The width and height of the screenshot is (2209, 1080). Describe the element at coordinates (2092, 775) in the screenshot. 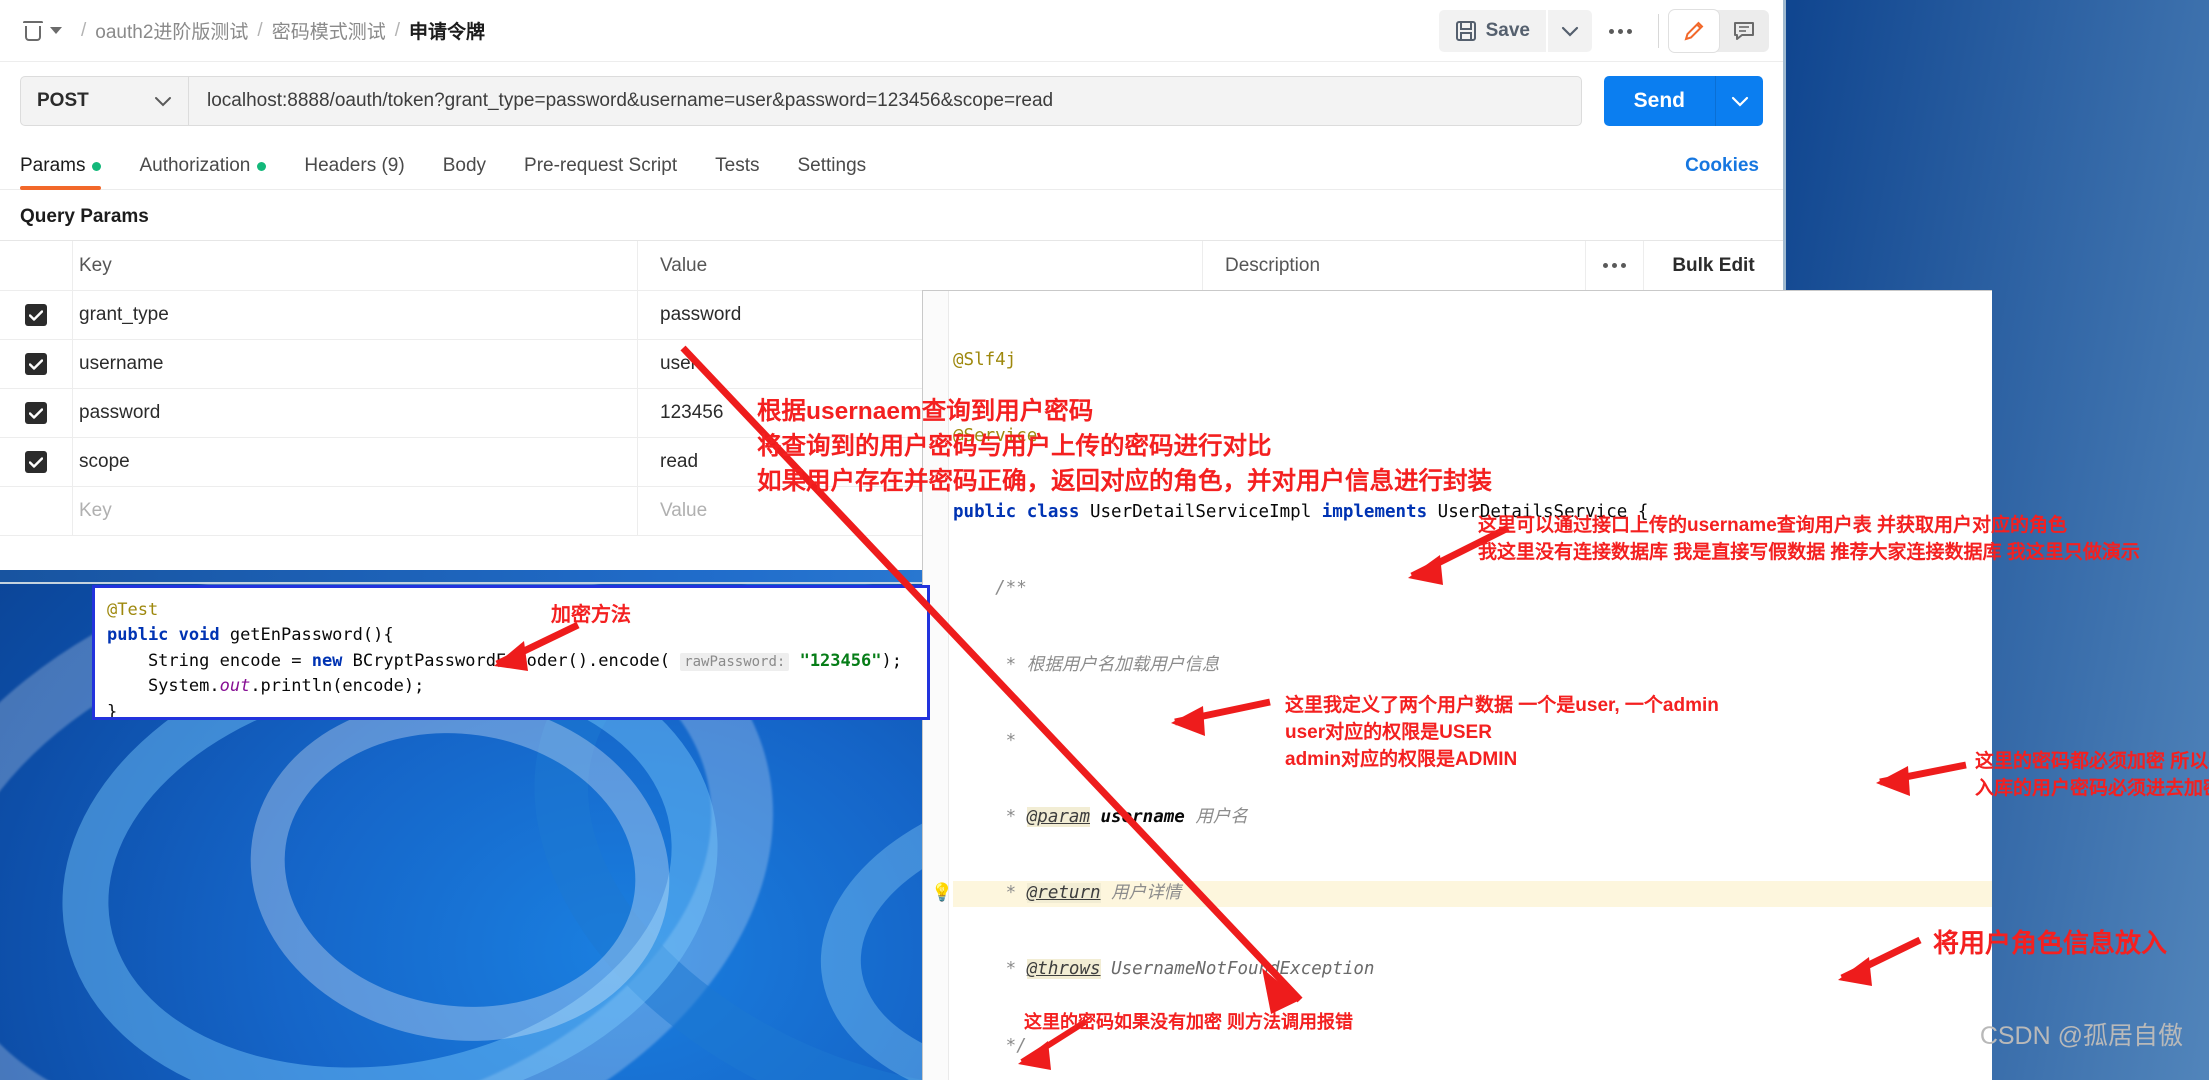

I see `annotation-encrypt-note: 这里的密码都必须加密 所以我们登录成功新增用户时 入库的用户密码必须进去加密处理` at that location.